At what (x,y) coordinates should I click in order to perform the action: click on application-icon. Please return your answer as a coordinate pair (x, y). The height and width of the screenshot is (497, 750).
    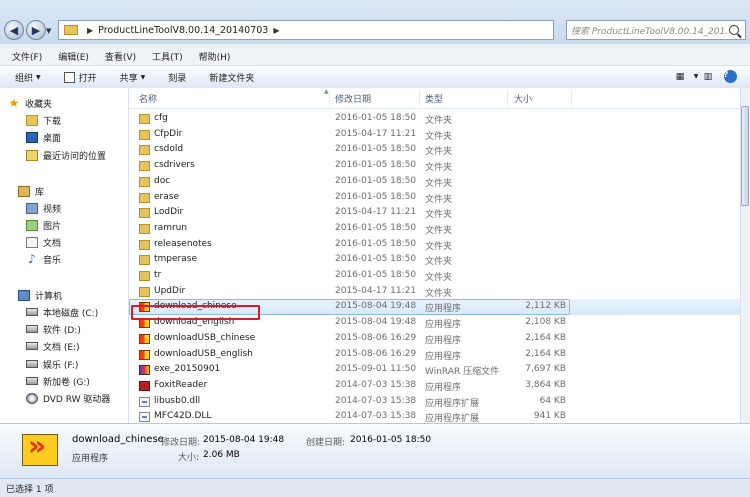
    Looking at the image, I should click on (144, 338).